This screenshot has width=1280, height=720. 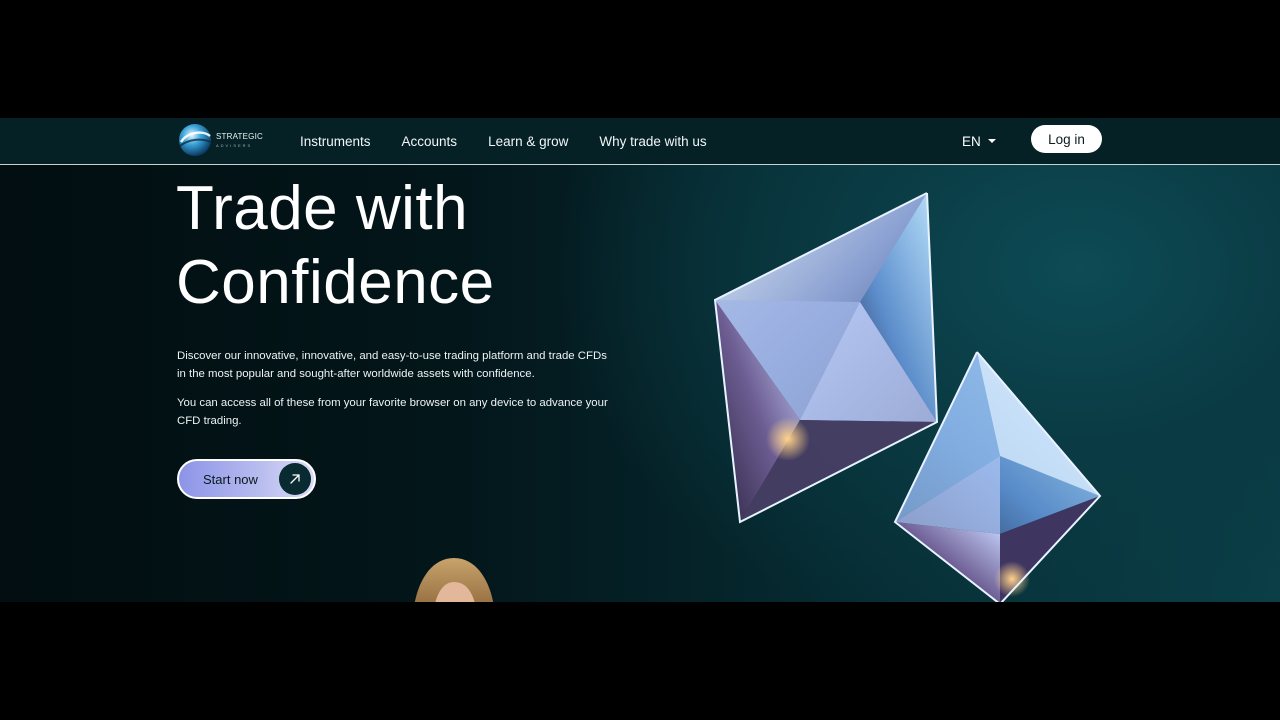 What do you see at coordinates (456, 246) in the screenshot?
I see `hero-title: Trade with Confidence` at bounding box center [456, 246].